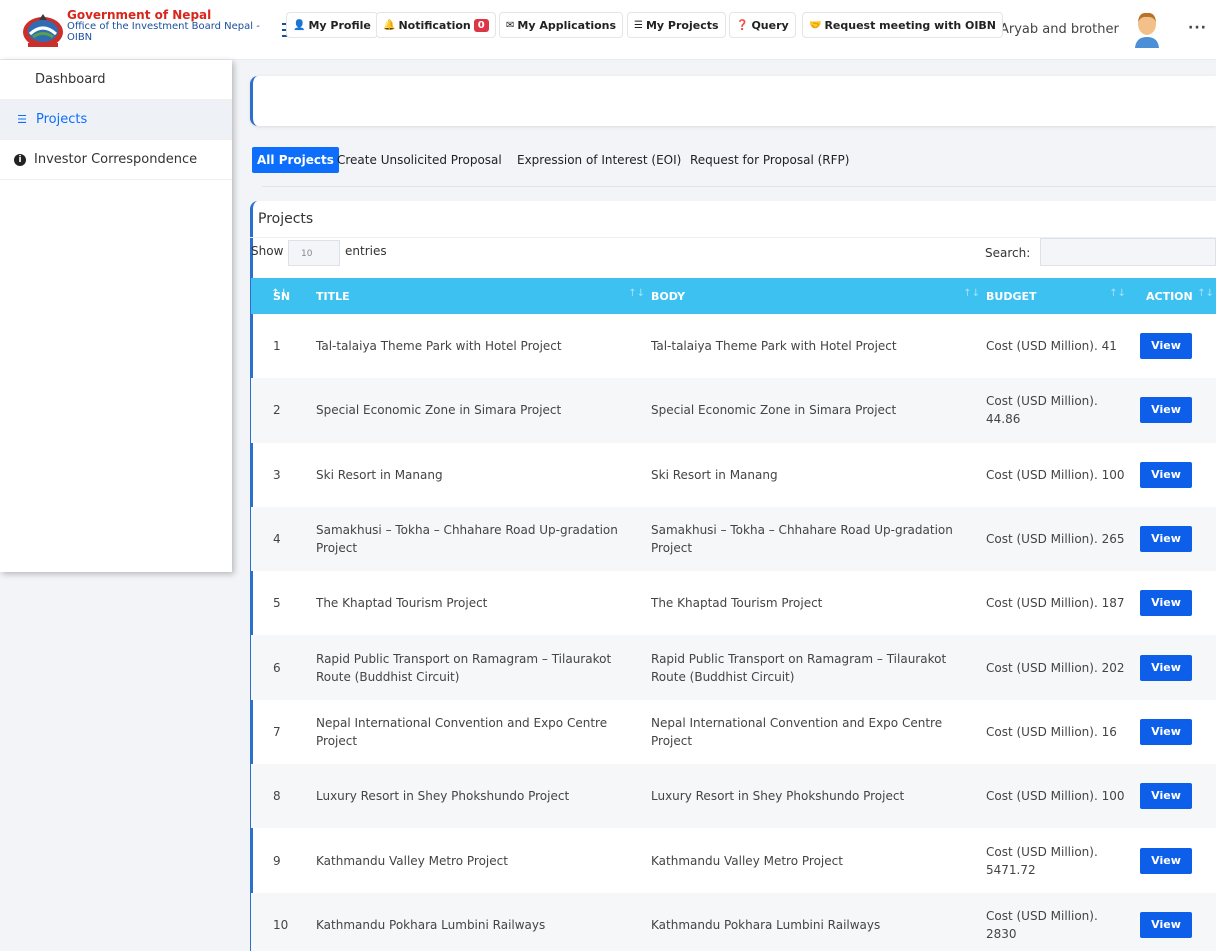 The image size is (1216, 951). I want to click on cell-sn: 9, so click(277, 860).